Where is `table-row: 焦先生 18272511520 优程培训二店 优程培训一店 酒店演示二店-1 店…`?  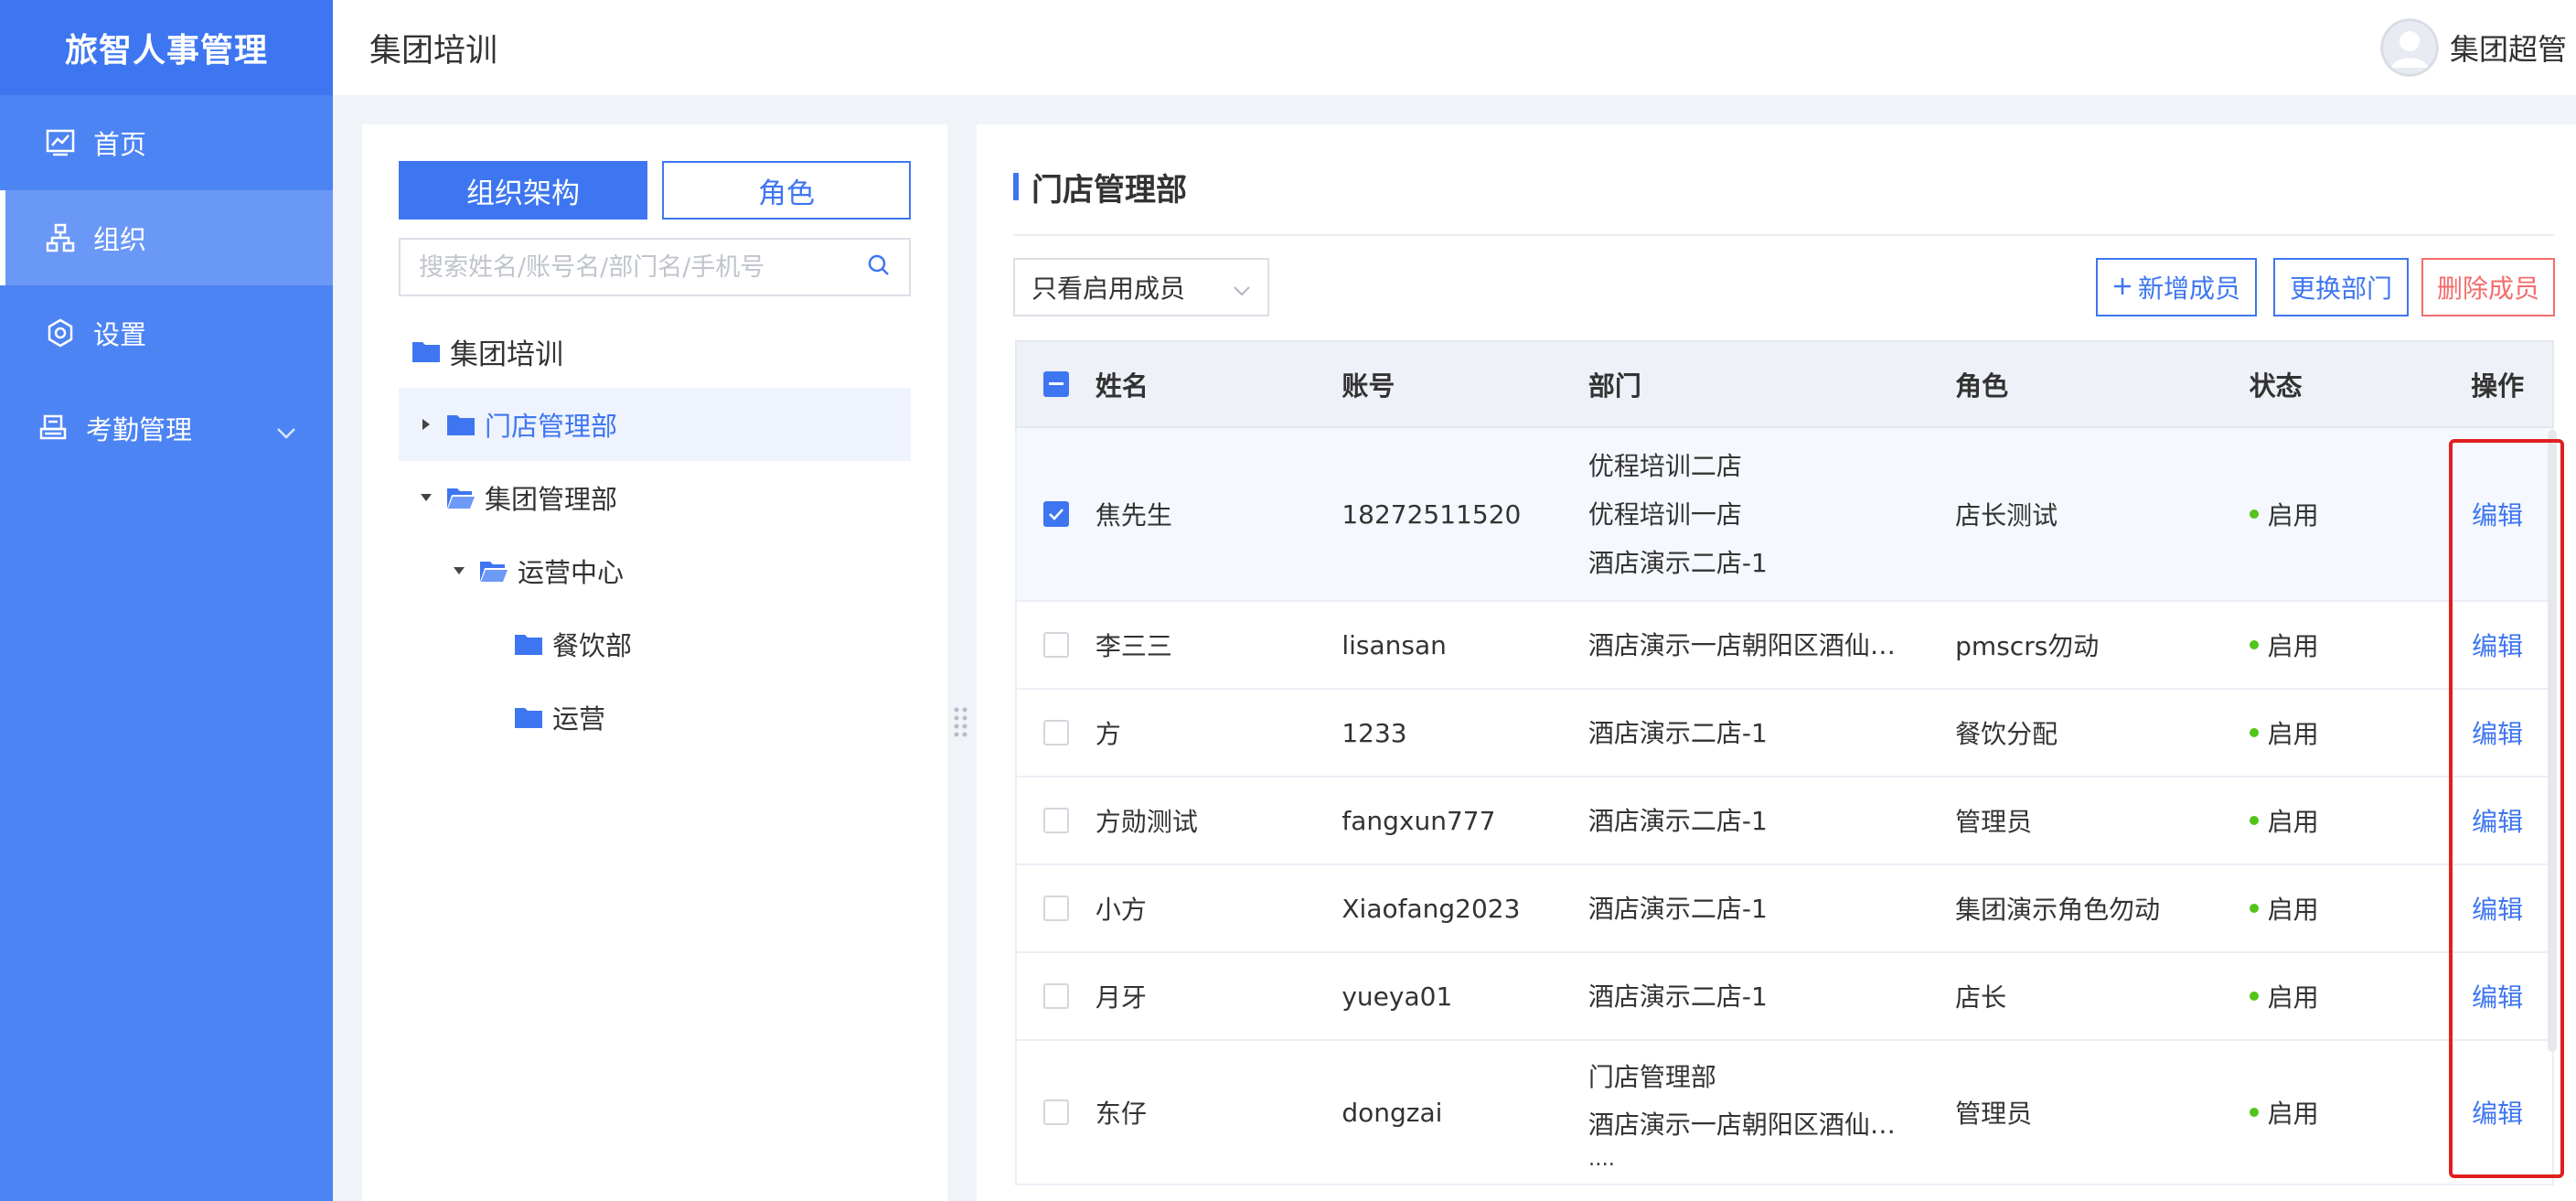 table-row: 焦先生 18272511520 优程培训二店 优程培训一店 酒店演示二店-1 店… is located at coordinates (1784, 515).